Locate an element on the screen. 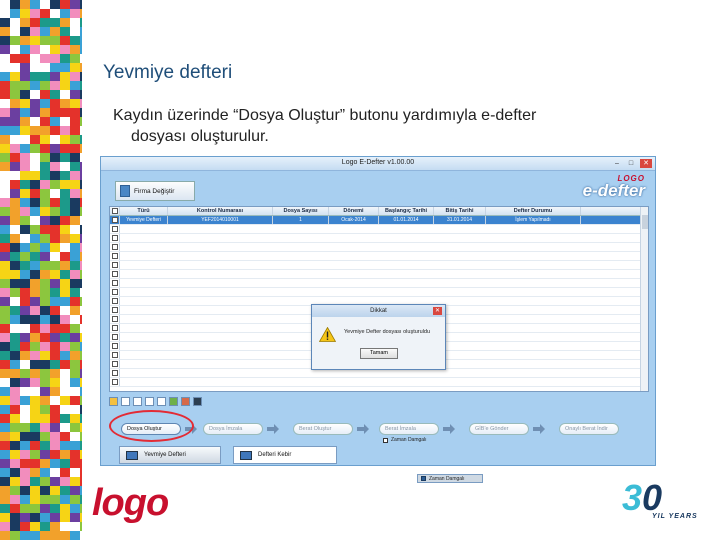 The height and width of the screenshot is (540, 720). select-all-checkbox is located at coordinates (114, 211).